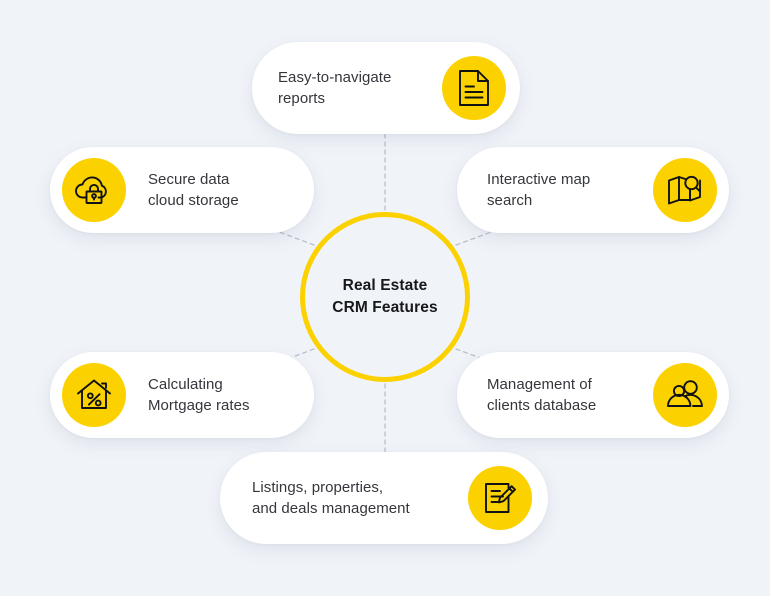  I want to click on map-search-icon, so click(685, 190).